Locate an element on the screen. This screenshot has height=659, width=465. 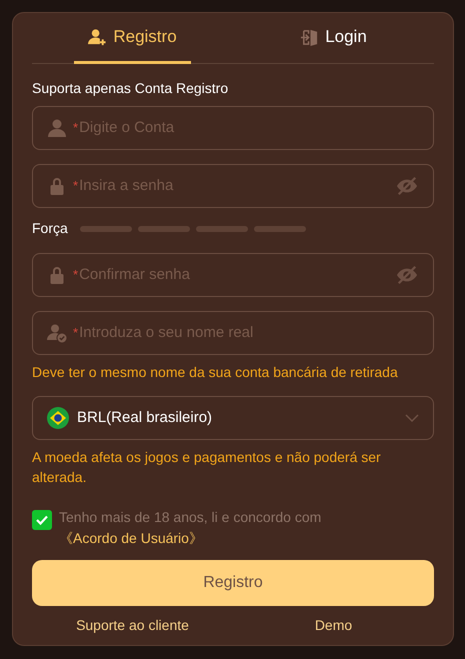
currency-select: BRL(Real brasileiro) is located at coordinates (233, 418).